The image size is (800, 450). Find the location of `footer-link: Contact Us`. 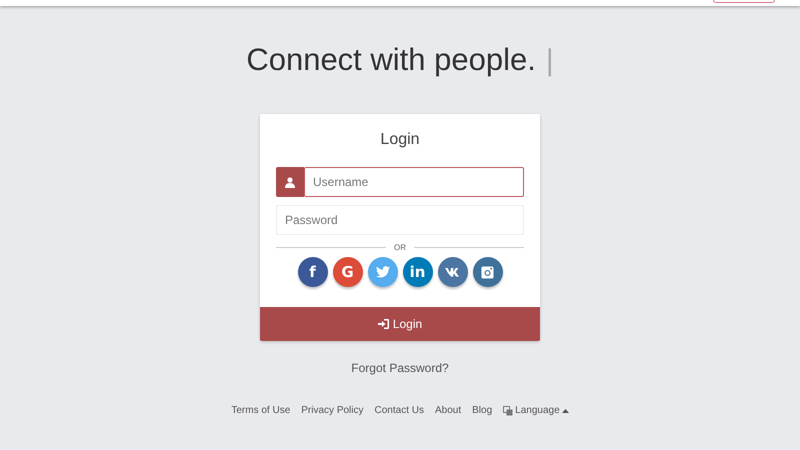

footer-link: Contact Us is located at coordinates (399, 410).